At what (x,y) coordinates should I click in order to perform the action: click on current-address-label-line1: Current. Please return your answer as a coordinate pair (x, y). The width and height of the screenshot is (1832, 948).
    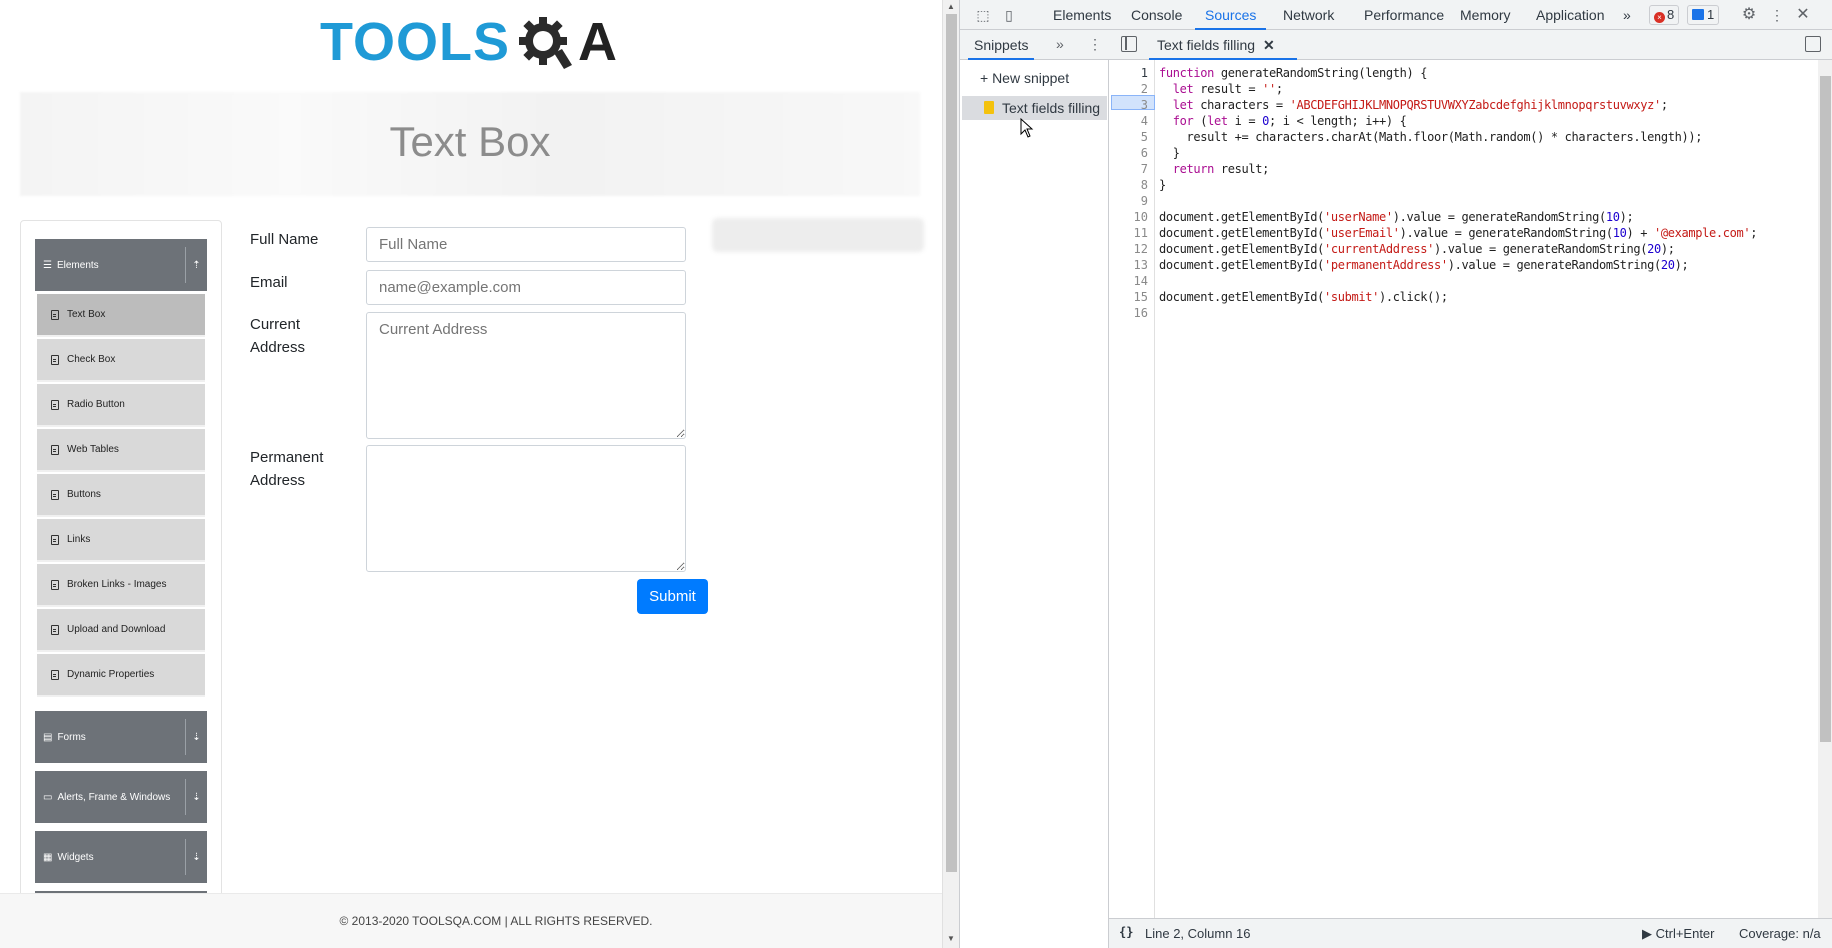
    Looking at the image, I should click on (275, 324).